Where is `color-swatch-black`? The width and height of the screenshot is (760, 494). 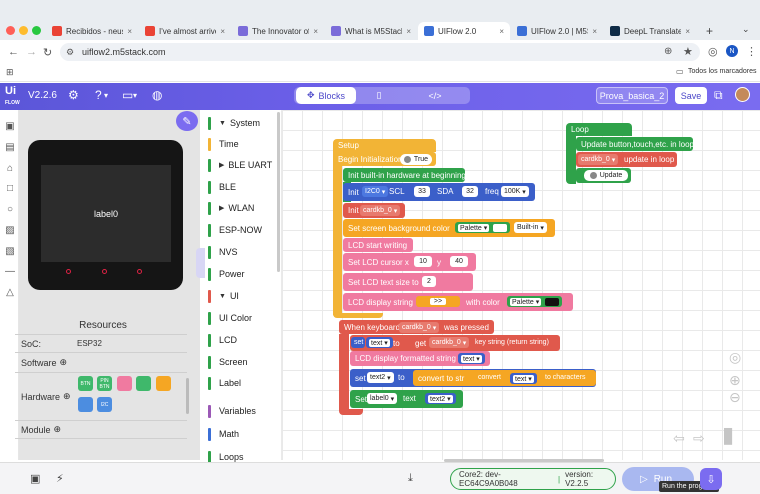
color-swatch-black is located at coordinates (552, 301).